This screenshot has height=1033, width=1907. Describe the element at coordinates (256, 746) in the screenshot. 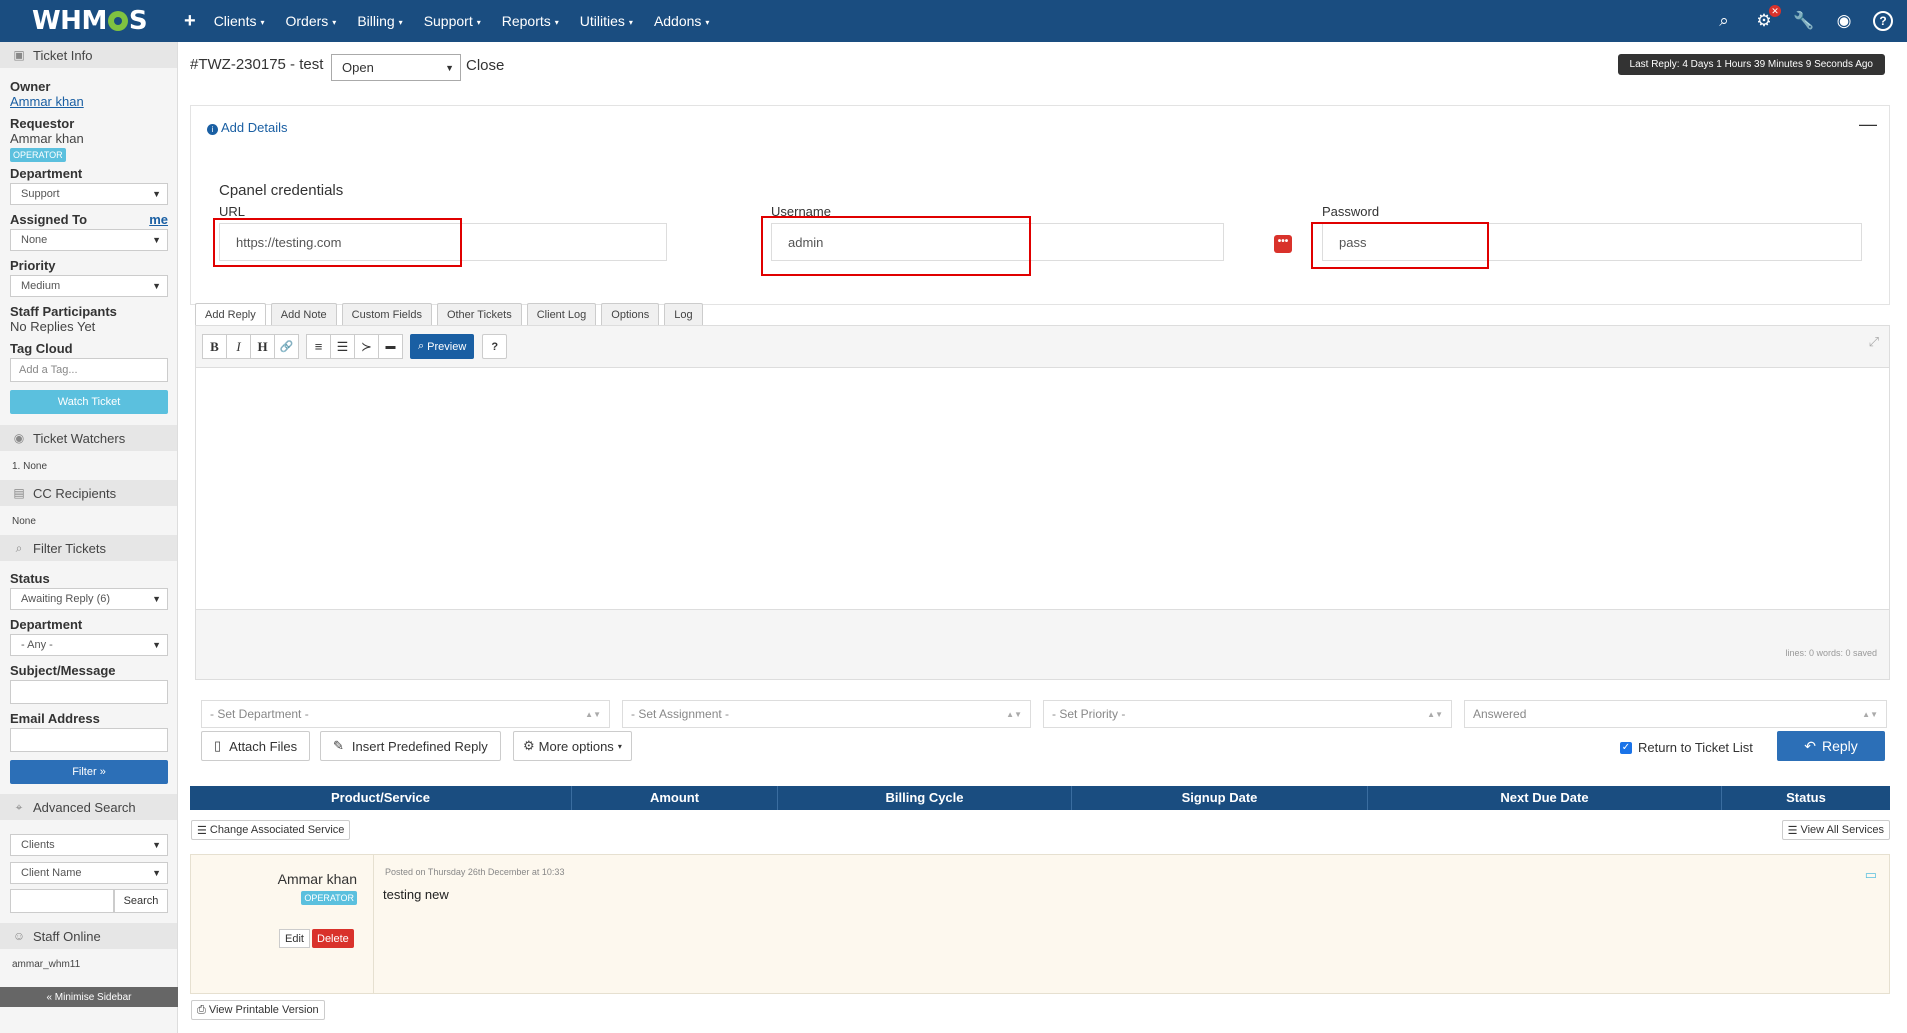

I see `attach-files-button: ▯ Attach Files` at that location.